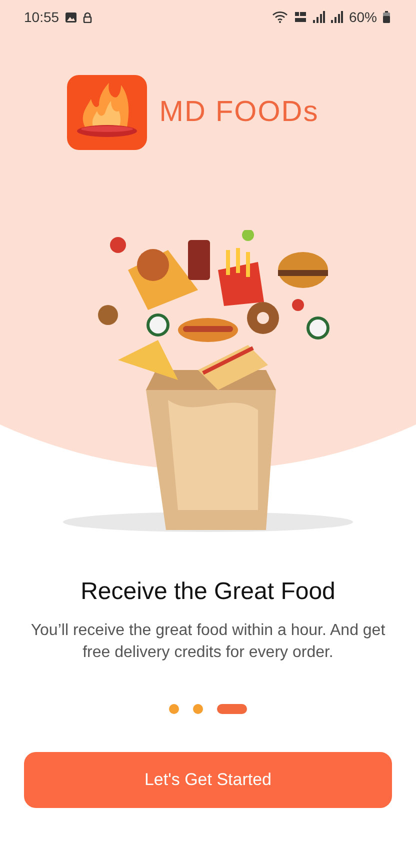 The width and height of the screenshot is (416, 861). What do you see at coordinates (42, 17) in the screenshot?
I see `status-time: 10:55` at bounding box center [42, 17].